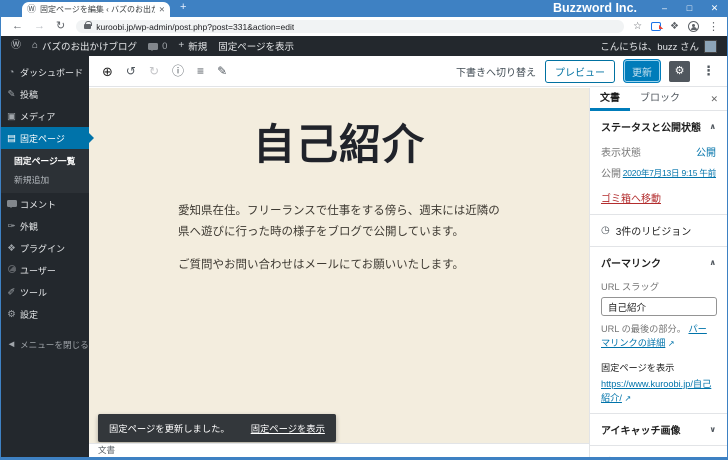  What do you see at coordinates (154, 71) in the screenshot?
I see `redo-icon: ↻` at bounding box center [154, 71].